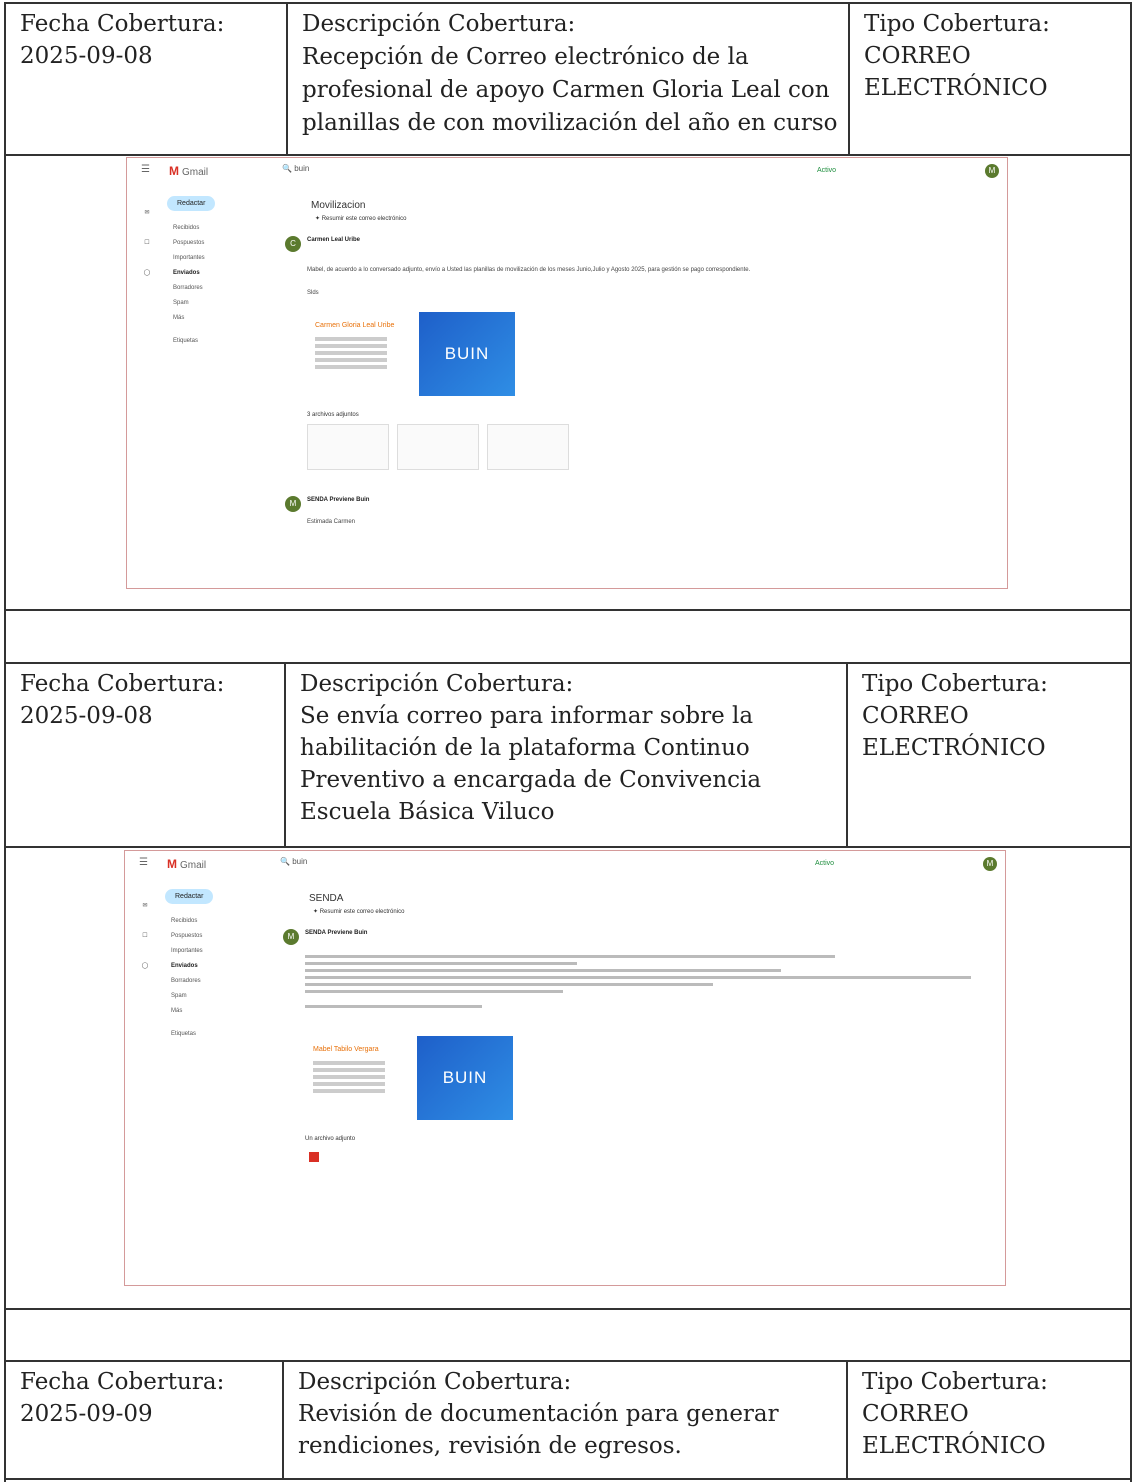 This screenshot has height=1482, width=1133. Describe the element at coordinates (647, 357) in the screenshot. I see `signature: Carmen Gloria Leal Uribe BUIN` at that location.